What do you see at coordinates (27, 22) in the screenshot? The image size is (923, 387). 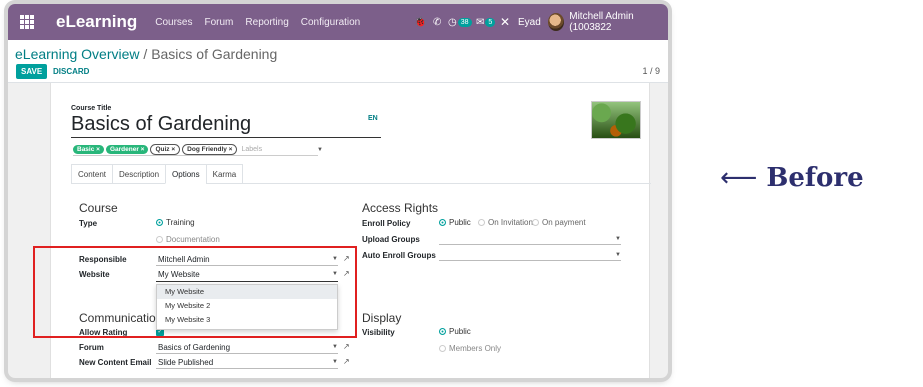 I see `apps-menu-icon` at bounding box center [27, 22].